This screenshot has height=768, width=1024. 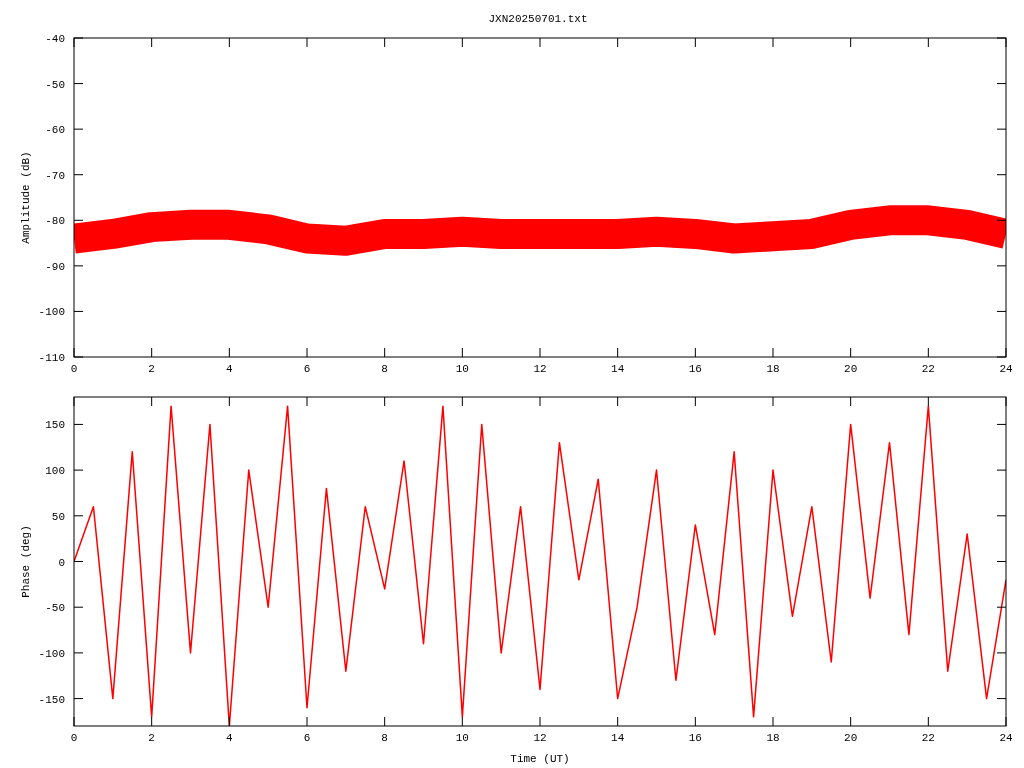 What do you see at coordinates (55, 175) in the screenshot?
I see `tick-label: -70` at bounding box center [55, 175].